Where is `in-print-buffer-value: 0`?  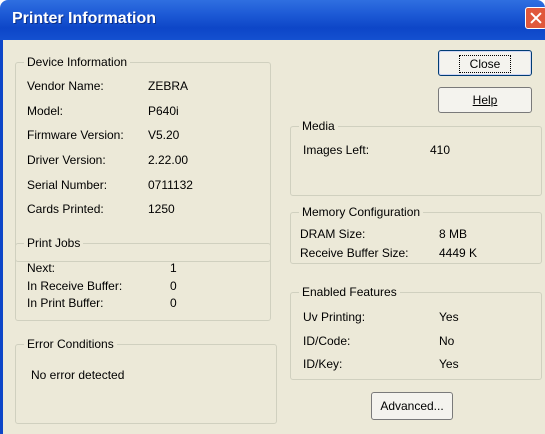
in-print-buffer-value: 0 is located at coordinates (173, 303).